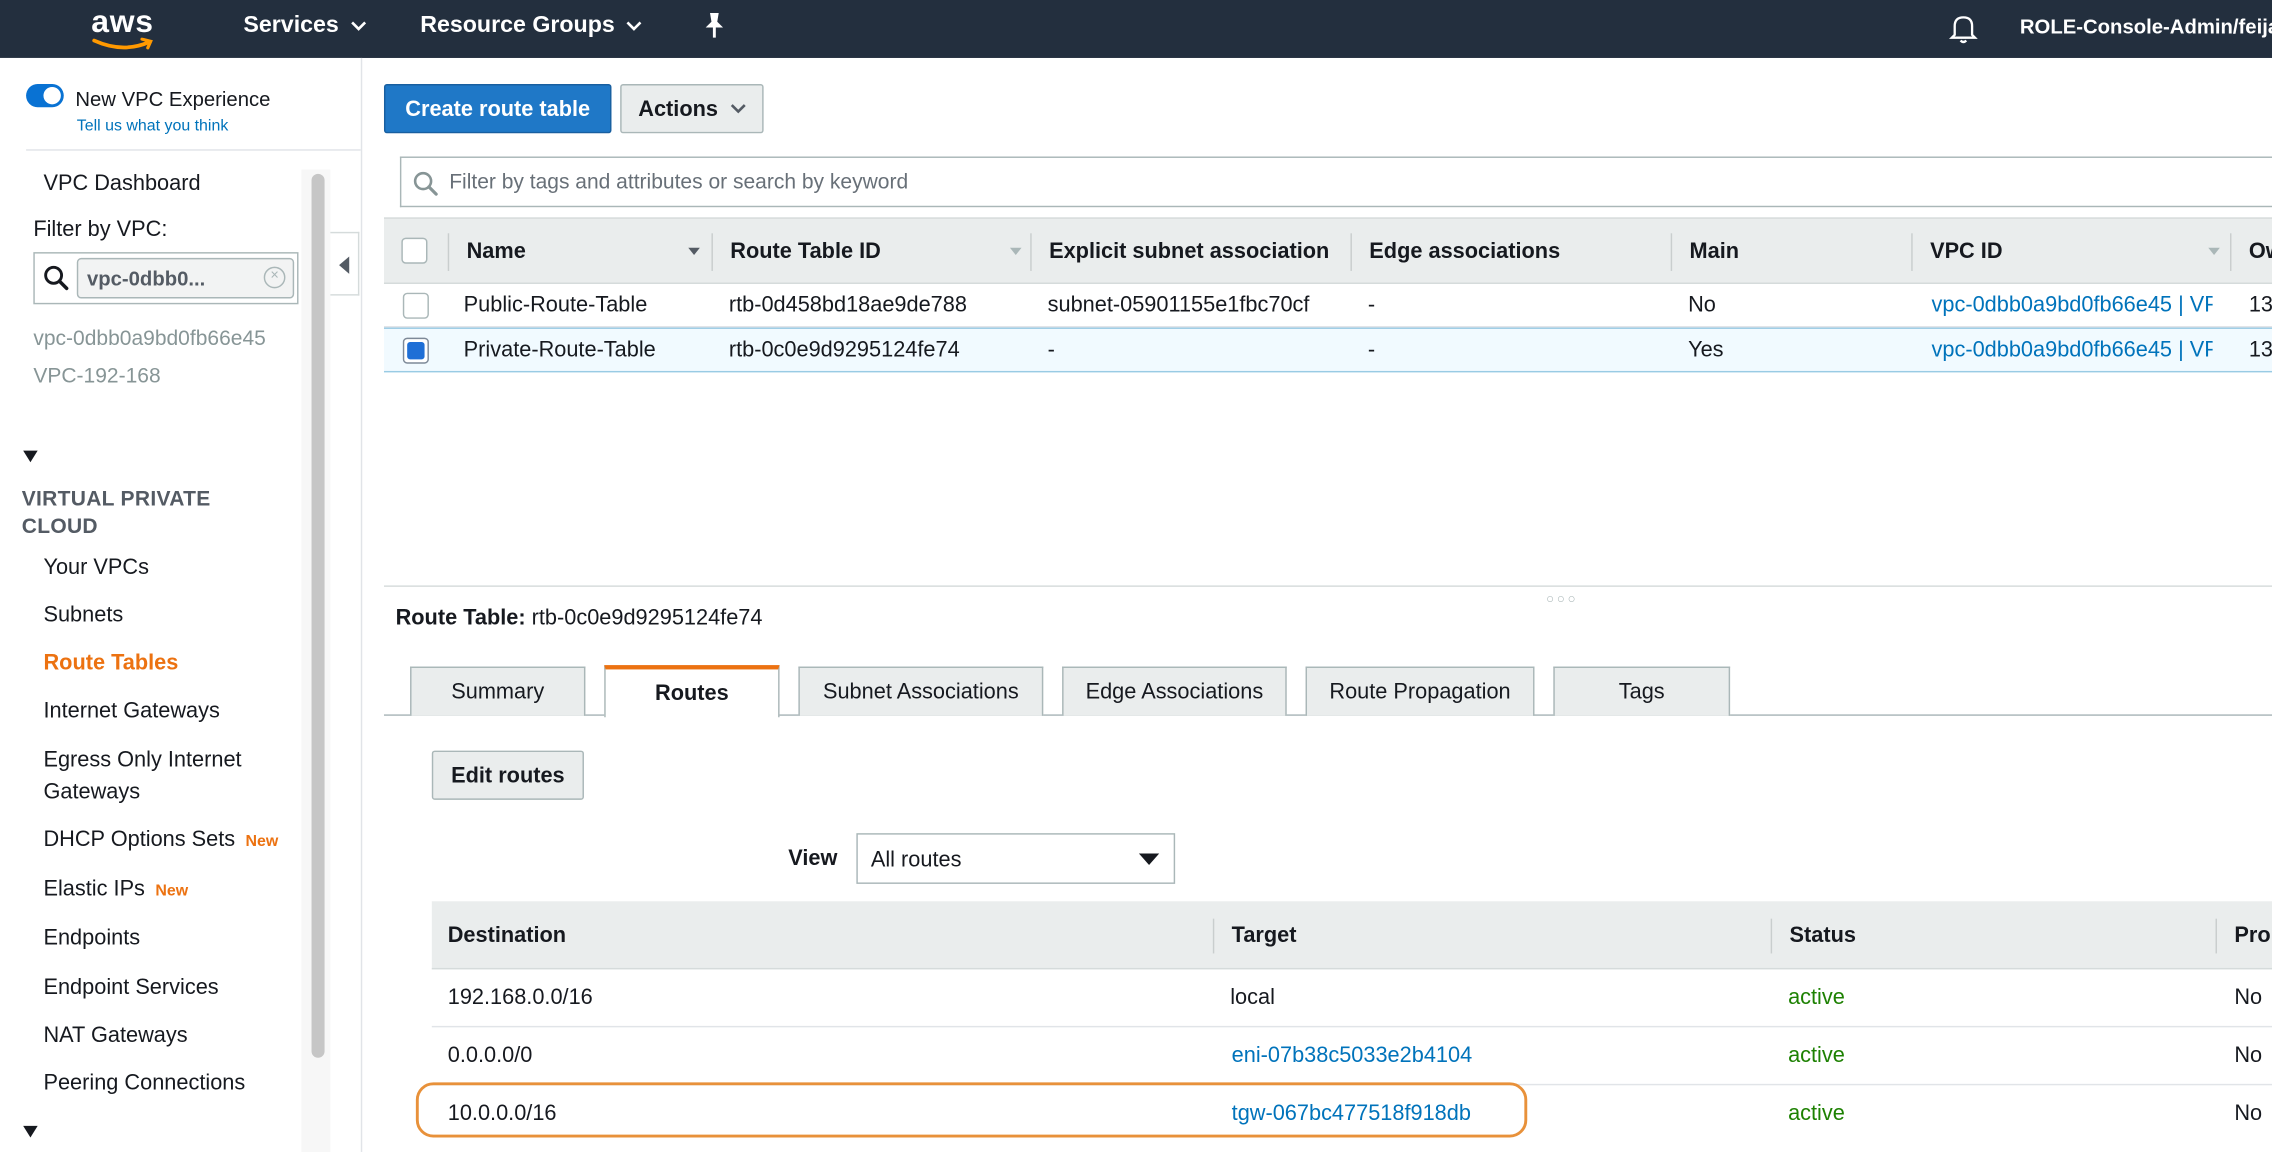  I want to click on column-header-route-table-id: Route Table ID, so click(805, 251).